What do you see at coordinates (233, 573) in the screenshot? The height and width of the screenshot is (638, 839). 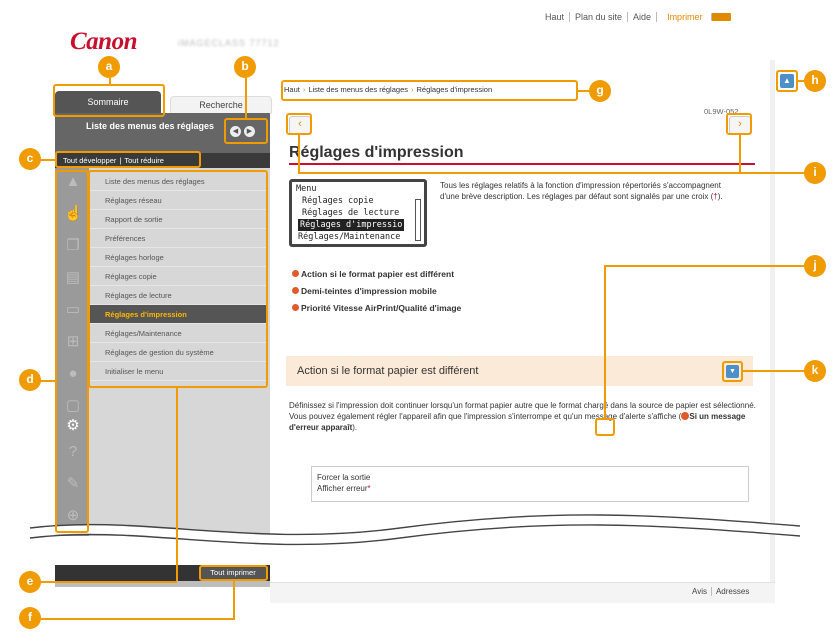 I see `callout-box-f` at bounding box center [233, 573].